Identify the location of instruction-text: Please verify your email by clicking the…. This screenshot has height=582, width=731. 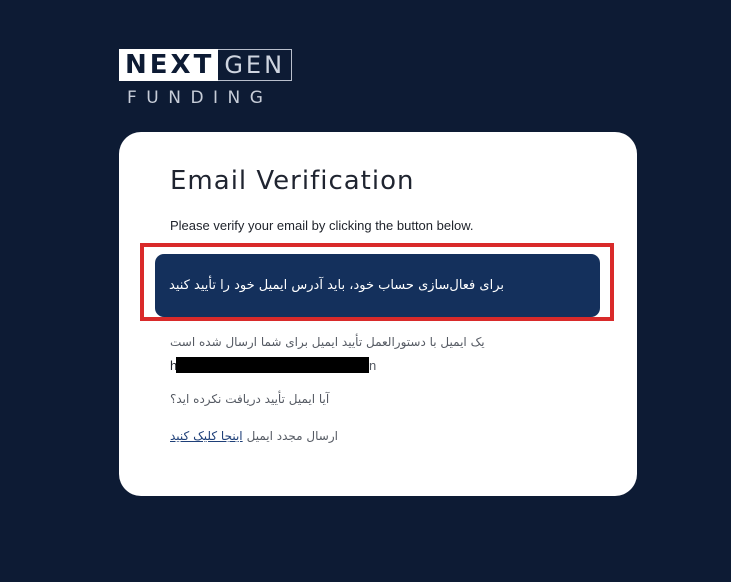
(322, 225).